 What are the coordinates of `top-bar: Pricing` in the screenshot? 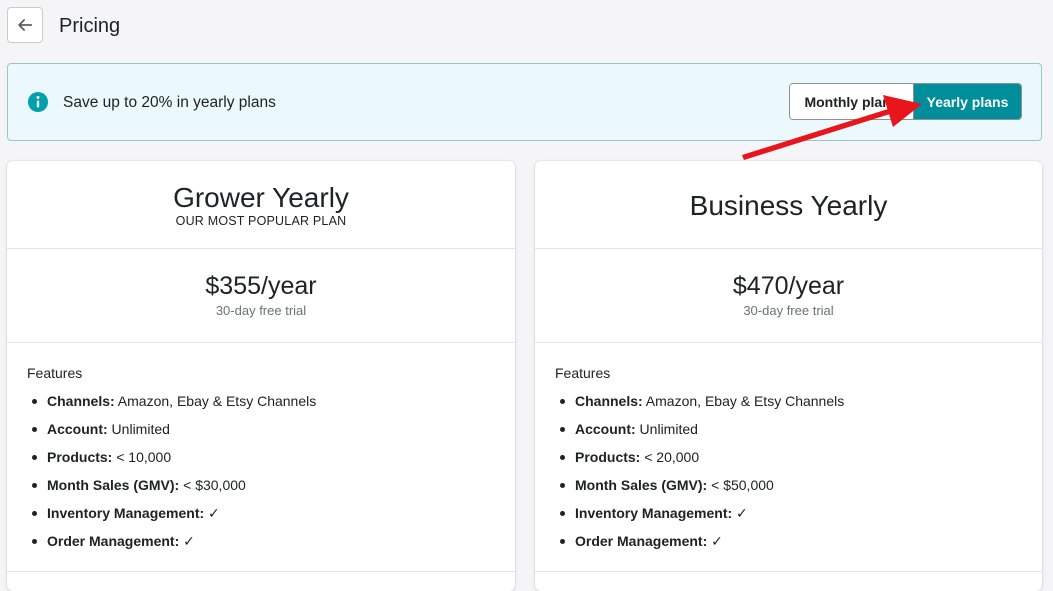 It's located at (526, 26).